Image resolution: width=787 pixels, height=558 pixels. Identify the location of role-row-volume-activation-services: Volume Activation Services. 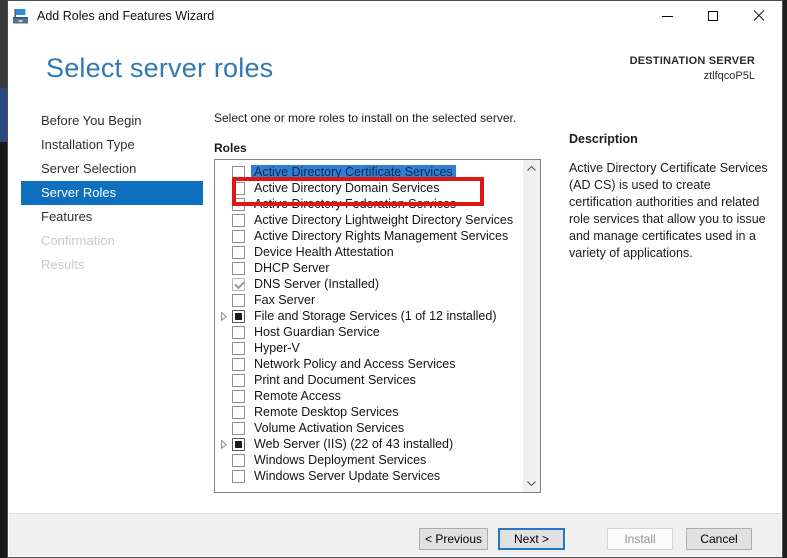
(368, 428).